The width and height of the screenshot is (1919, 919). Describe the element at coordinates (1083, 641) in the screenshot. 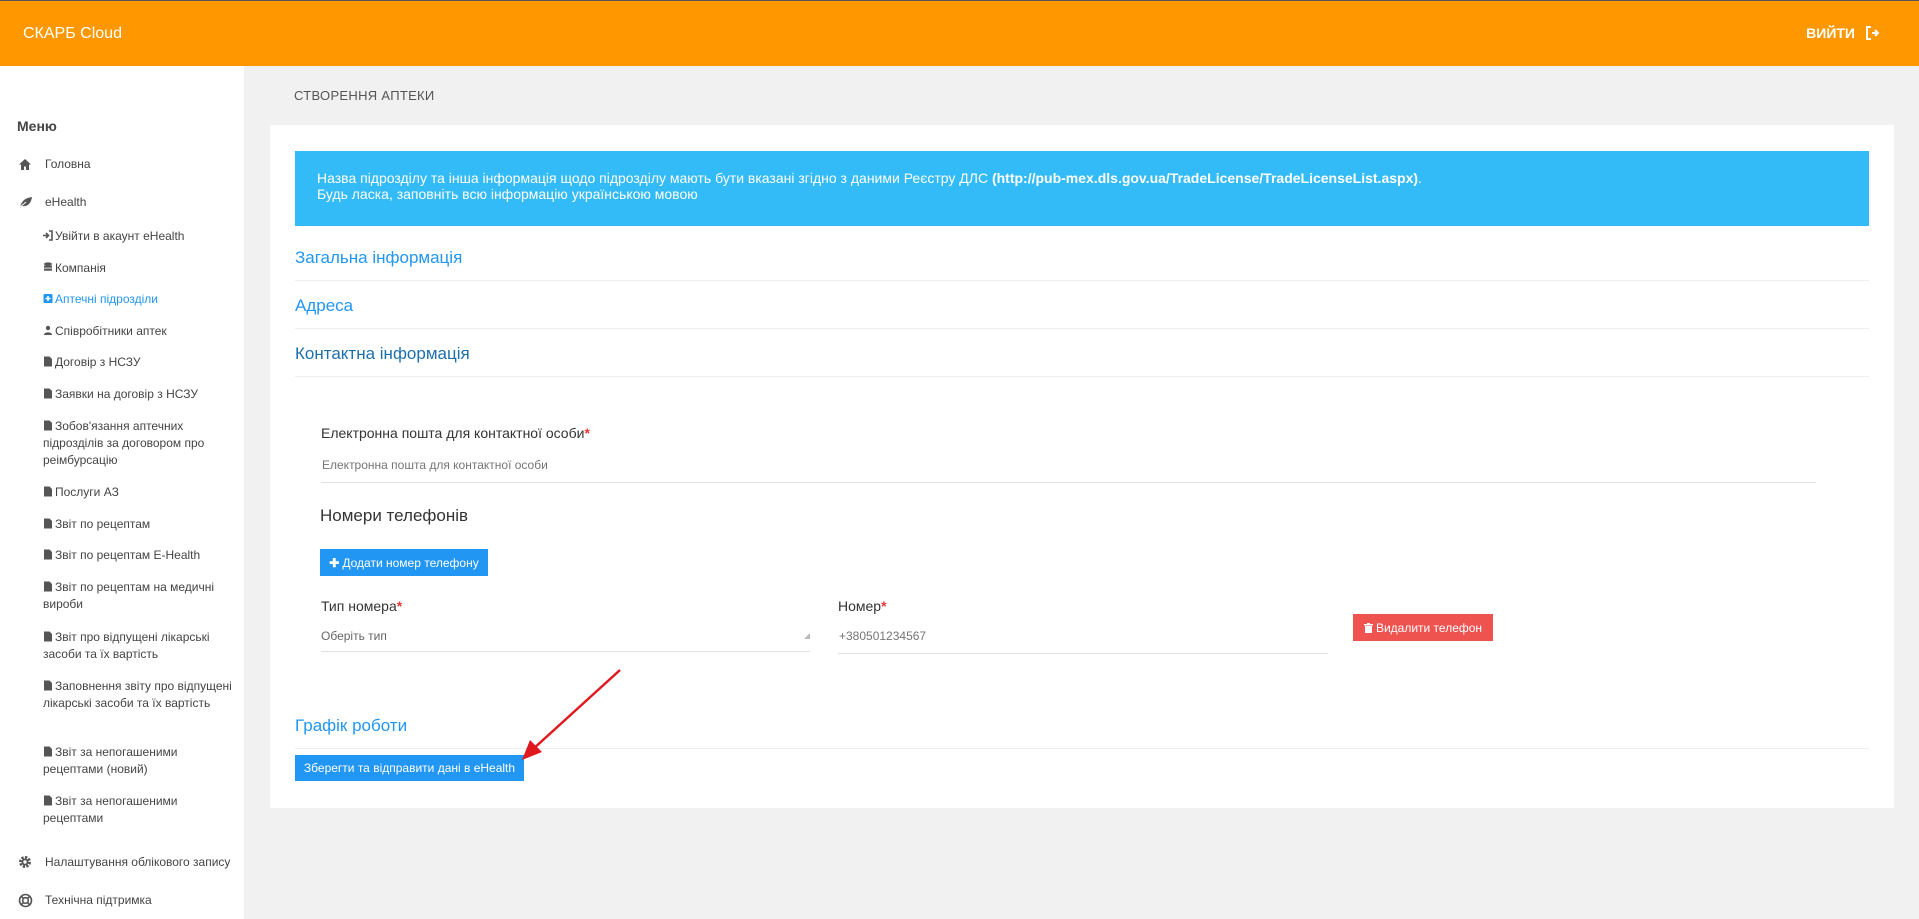

I see `phone-number-input` at that location.